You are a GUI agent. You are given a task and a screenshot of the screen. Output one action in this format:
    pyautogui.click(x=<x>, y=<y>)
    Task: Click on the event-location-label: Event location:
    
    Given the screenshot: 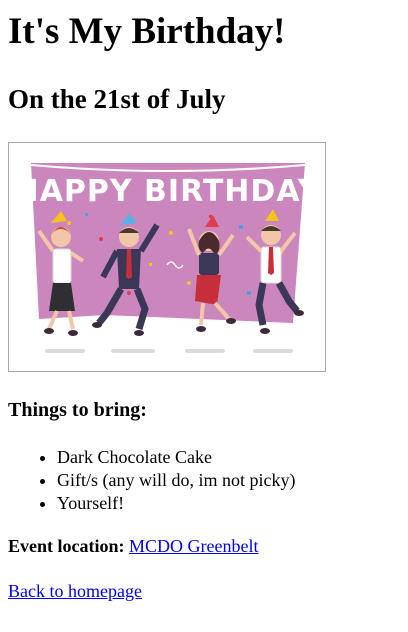 What is the action you would take?
    pyautogui.click(x=66, y=546)
    